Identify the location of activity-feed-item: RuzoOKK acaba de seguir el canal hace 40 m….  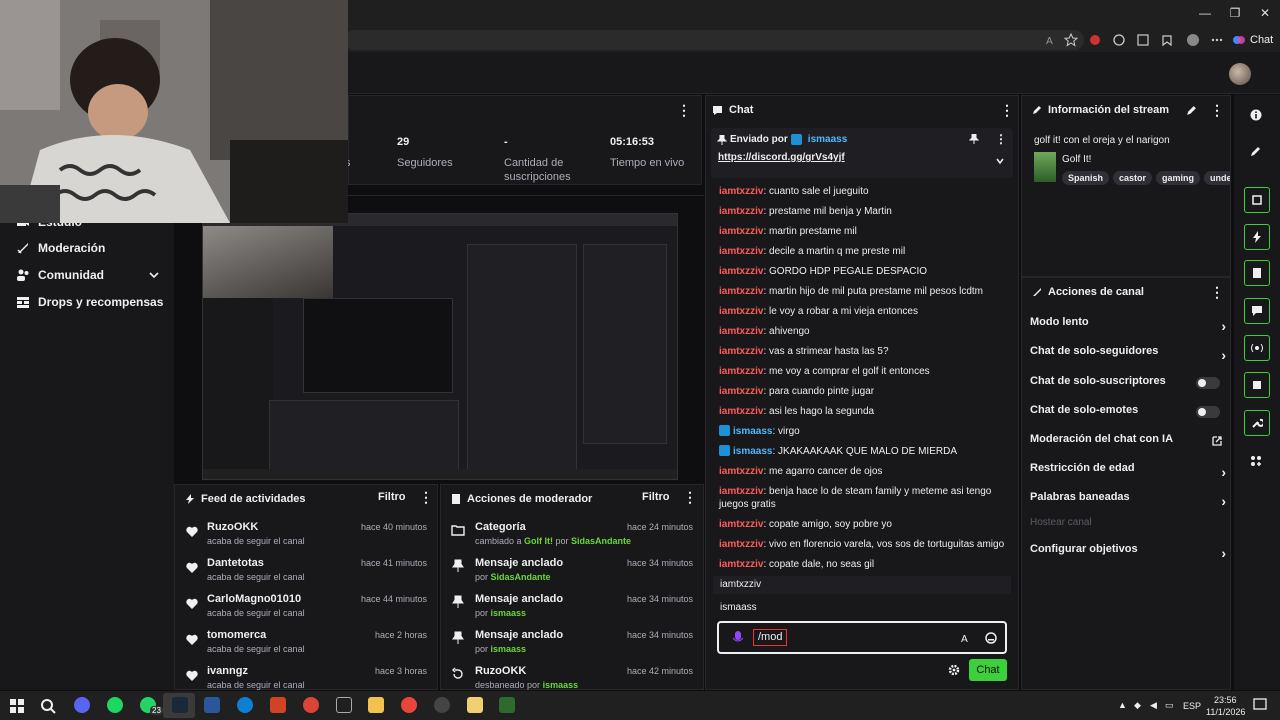
(305, 537).